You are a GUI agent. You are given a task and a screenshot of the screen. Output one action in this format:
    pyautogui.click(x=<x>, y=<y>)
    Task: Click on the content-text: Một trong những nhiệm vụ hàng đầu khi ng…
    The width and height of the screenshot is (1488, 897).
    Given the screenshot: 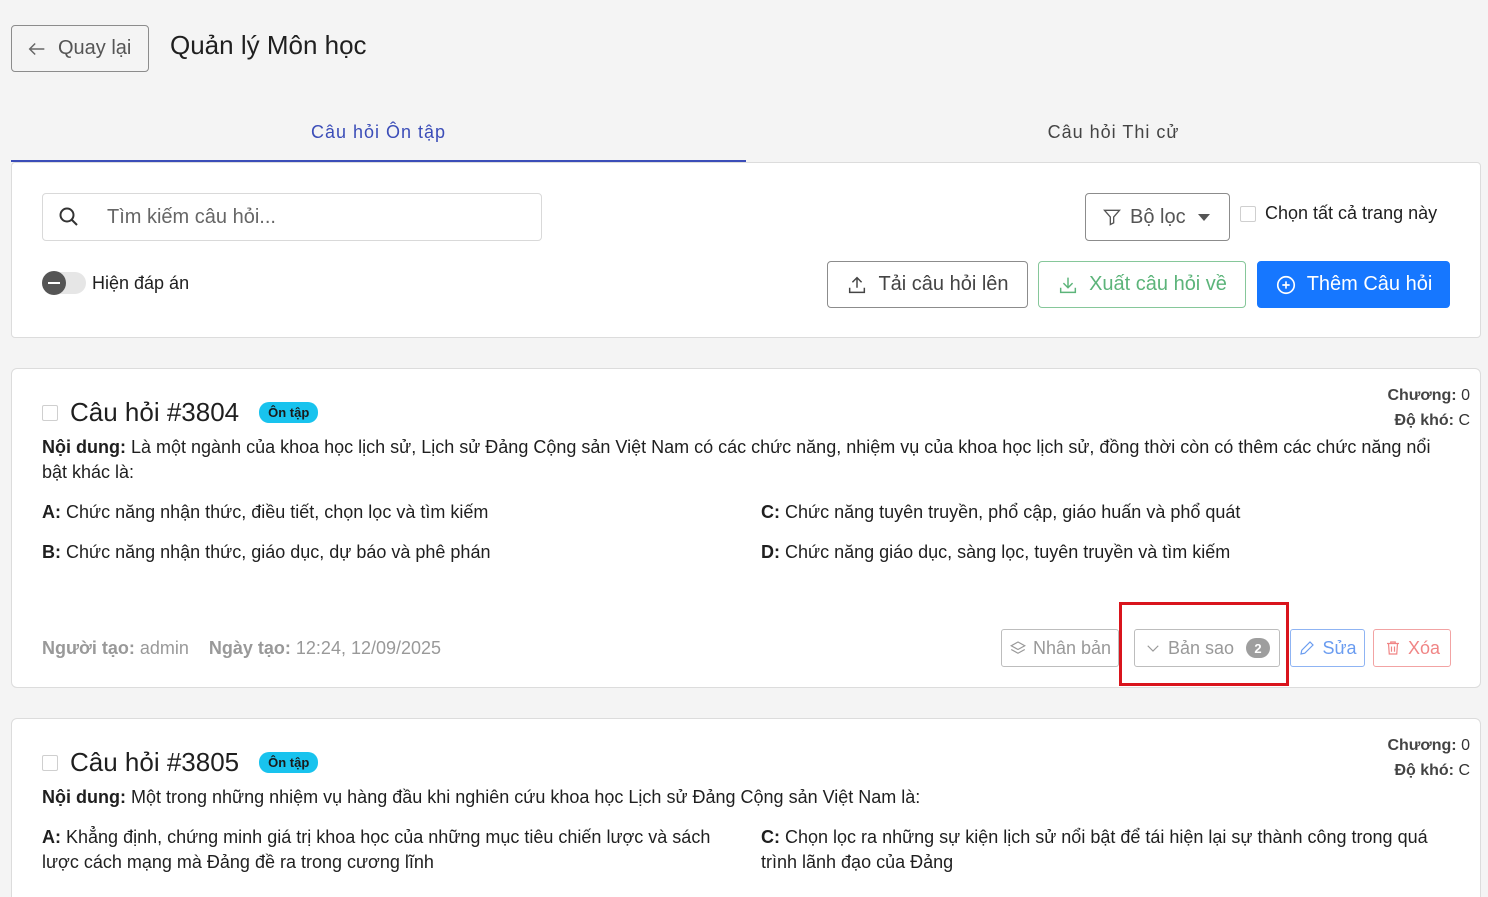 What is the action you would take?
    pyautogui.click(x=526, y=797)
    